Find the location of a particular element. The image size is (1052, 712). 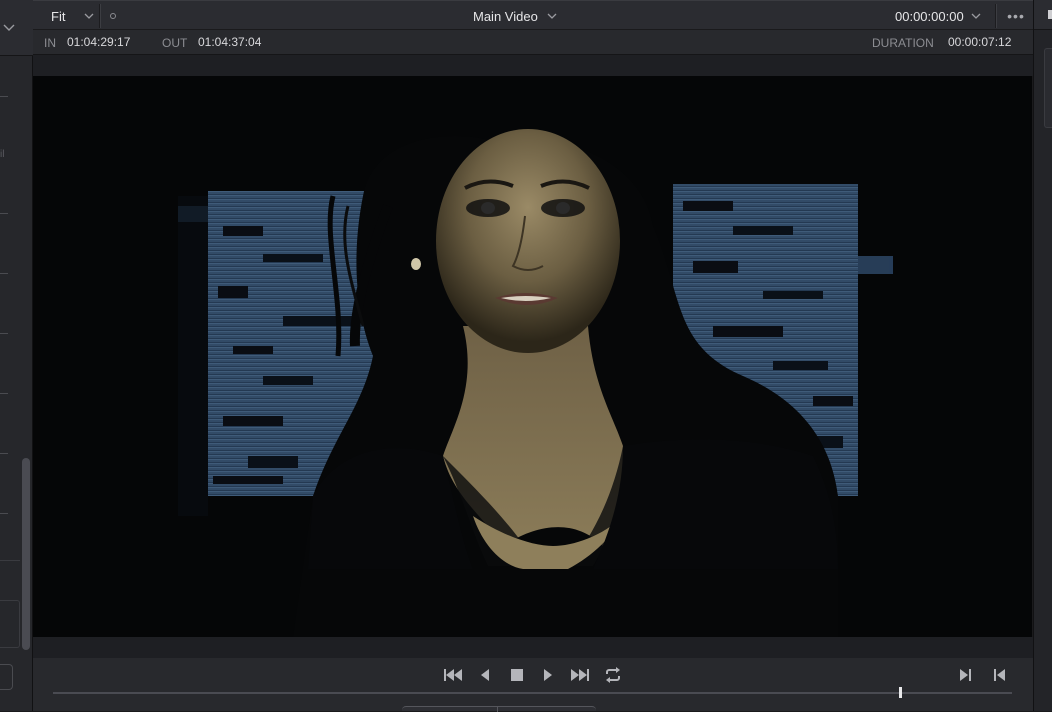

skip-to-start-icon is located at coordinates (453, 675).